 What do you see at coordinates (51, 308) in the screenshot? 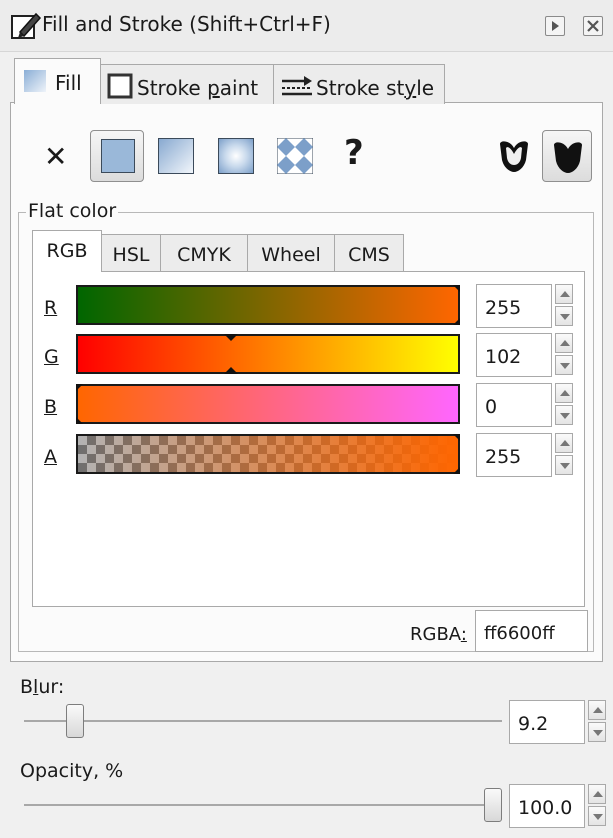
I see `channel-label-r: R` at bounding box center [51, 308].